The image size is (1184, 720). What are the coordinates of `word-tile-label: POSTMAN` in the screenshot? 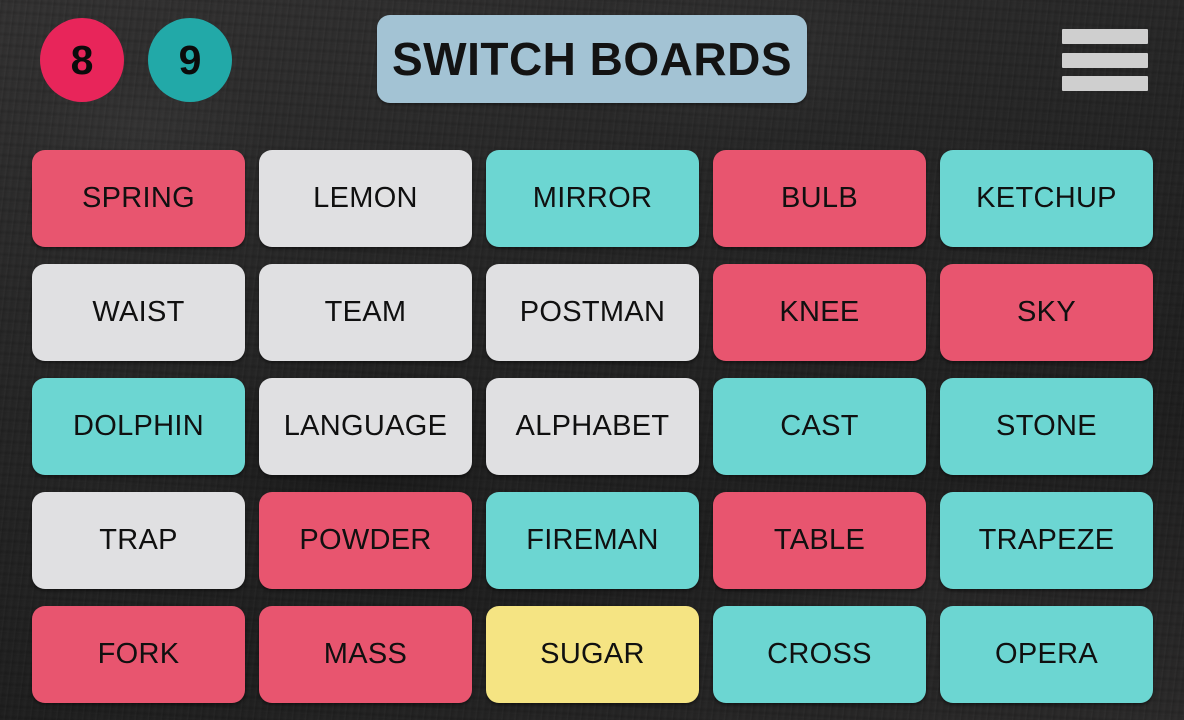 It's located at (592, 312).